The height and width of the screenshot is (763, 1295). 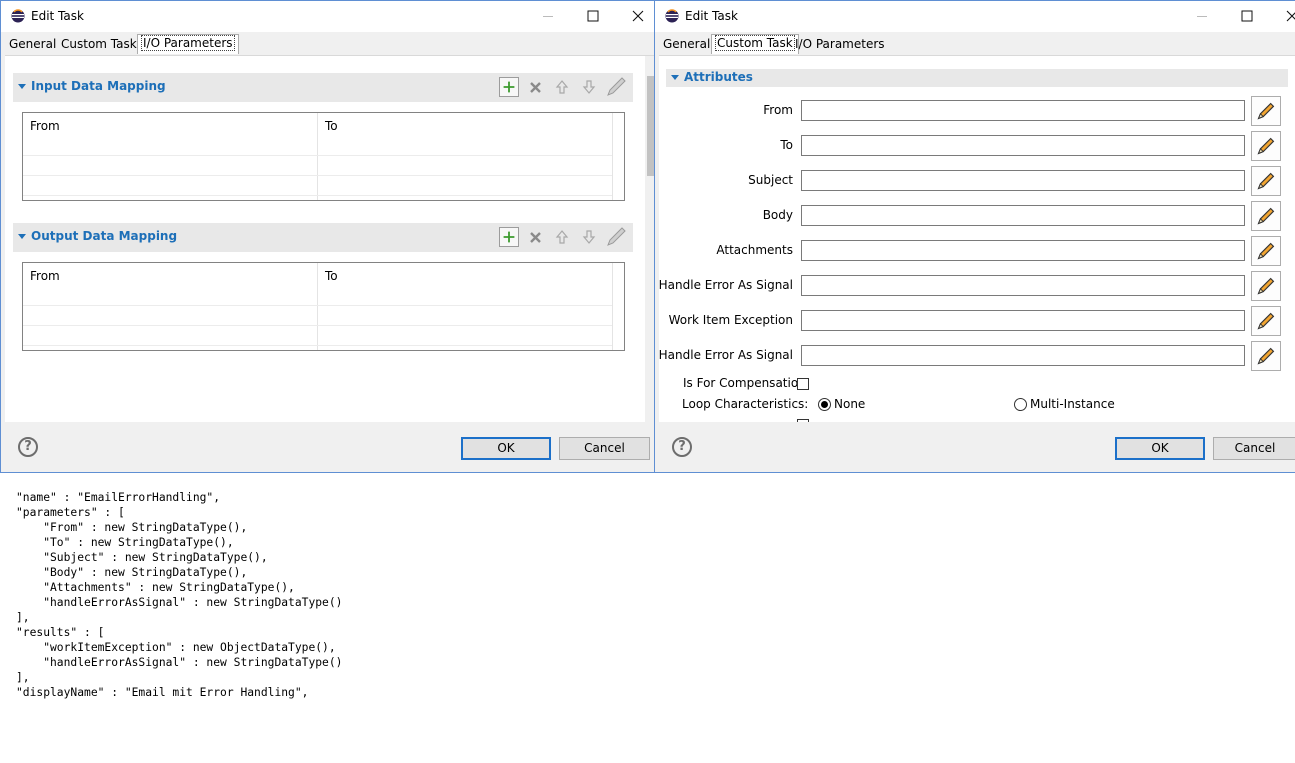 I want to click on loop-none-radio, so click(x=824, y=404).